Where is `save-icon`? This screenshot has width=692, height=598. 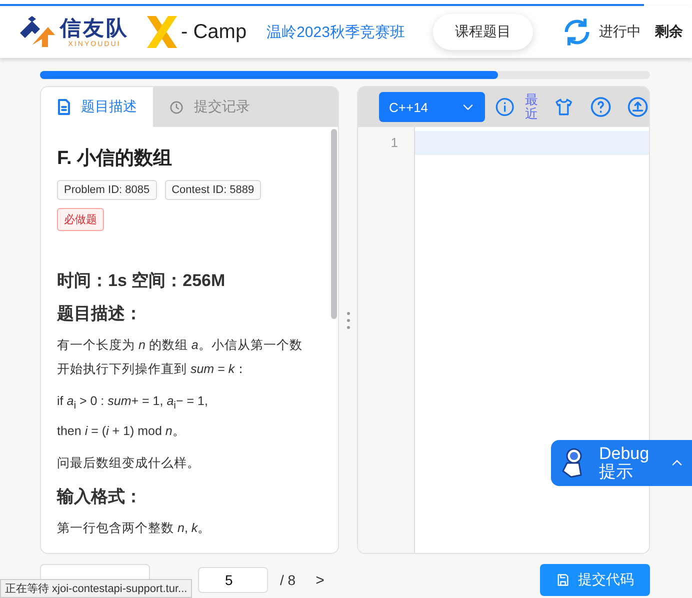 save-icon is located at coordinates (563, 580).